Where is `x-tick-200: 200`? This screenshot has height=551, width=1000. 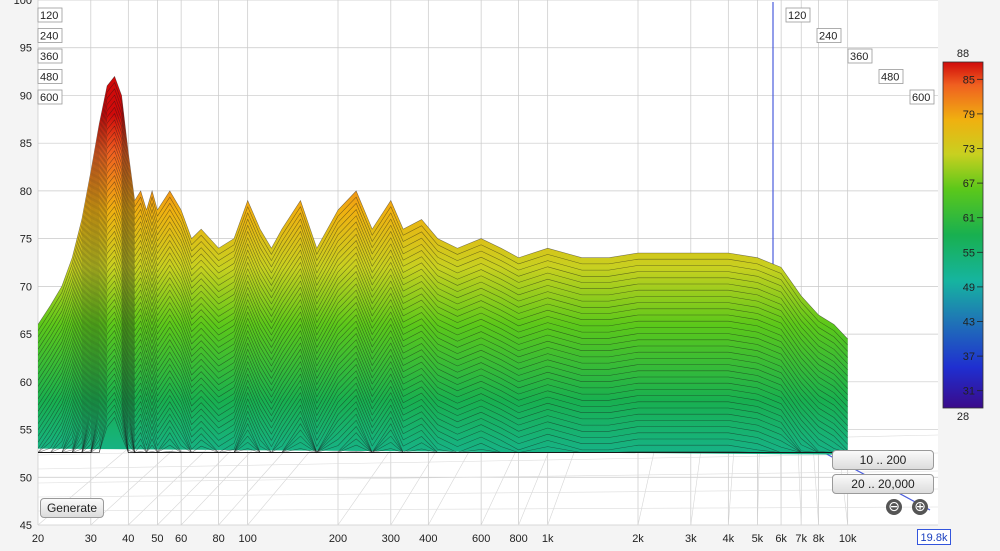
x-tick-200: 200 is located at coordinates (338, 539).